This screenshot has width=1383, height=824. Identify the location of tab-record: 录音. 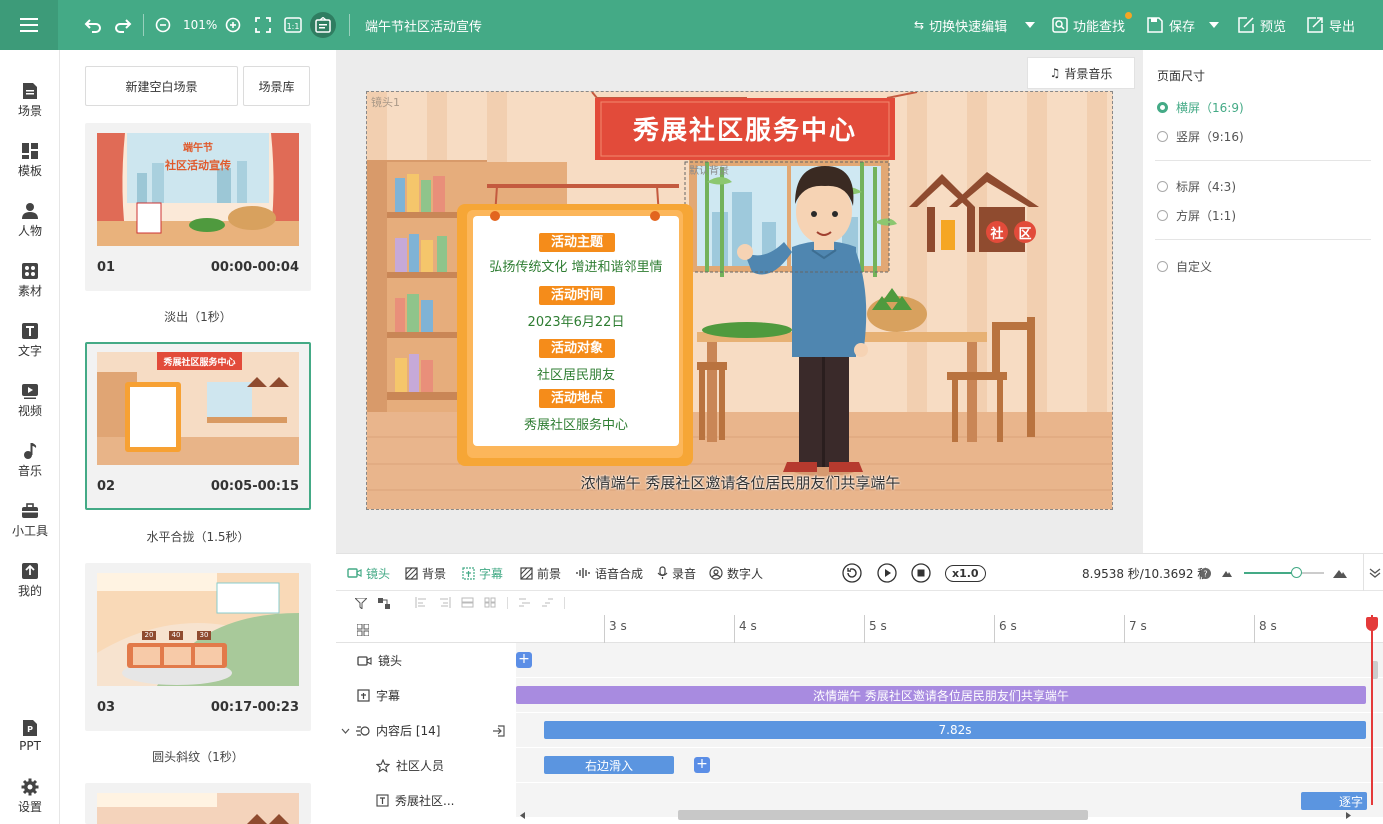
(676, 573).